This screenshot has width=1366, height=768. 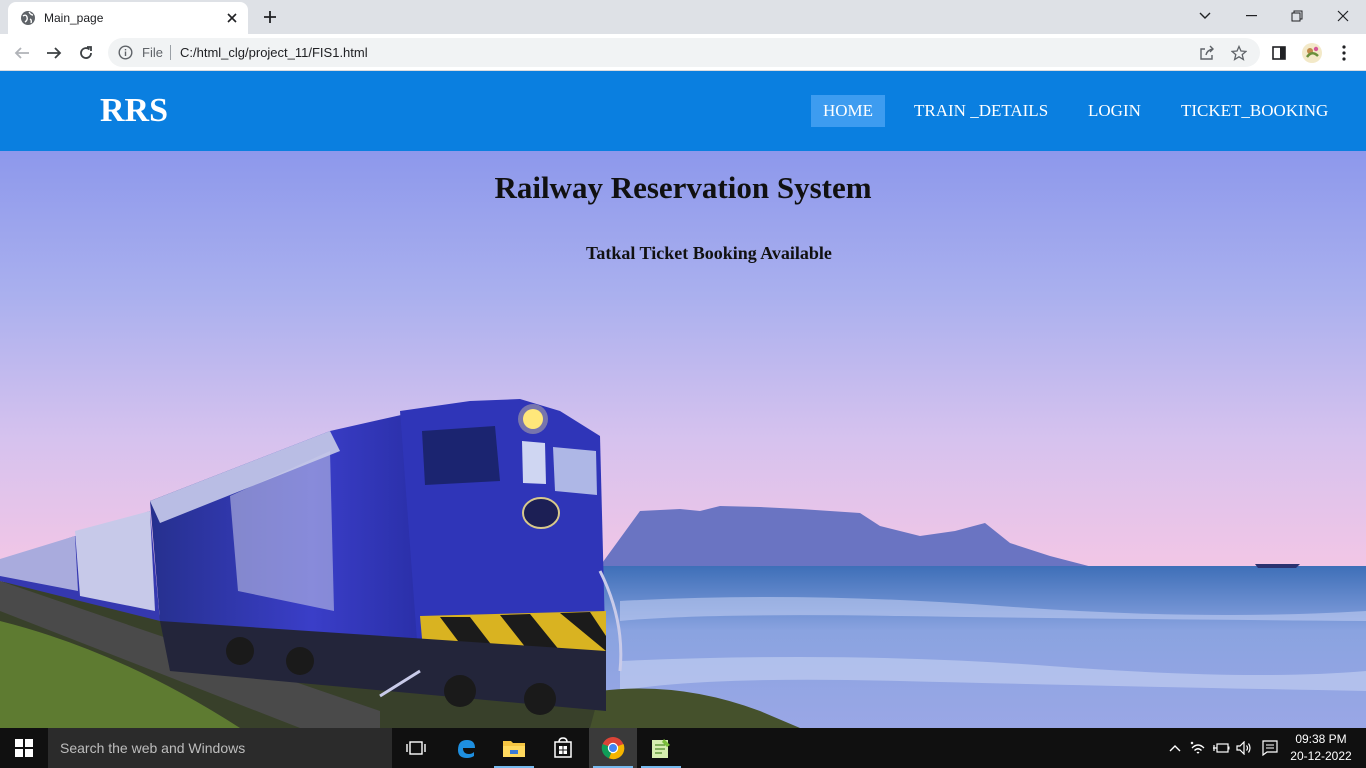 What do you see at coordinates (514, 748) in the screenshot?
I see `file-explorer-icon` at bounding box center [514, 748].